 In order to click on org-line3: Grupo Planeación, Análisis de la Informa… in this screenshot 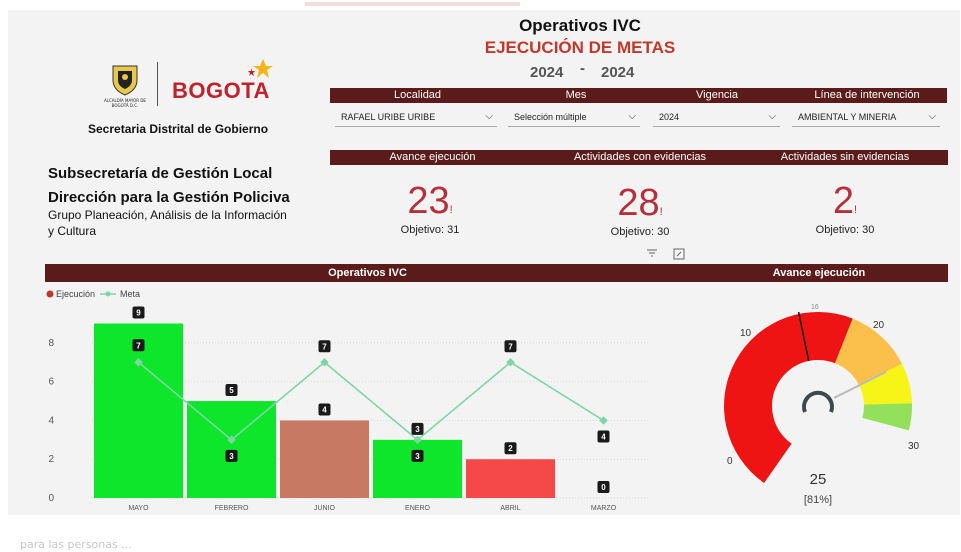, I will do `click(167, 215)`.